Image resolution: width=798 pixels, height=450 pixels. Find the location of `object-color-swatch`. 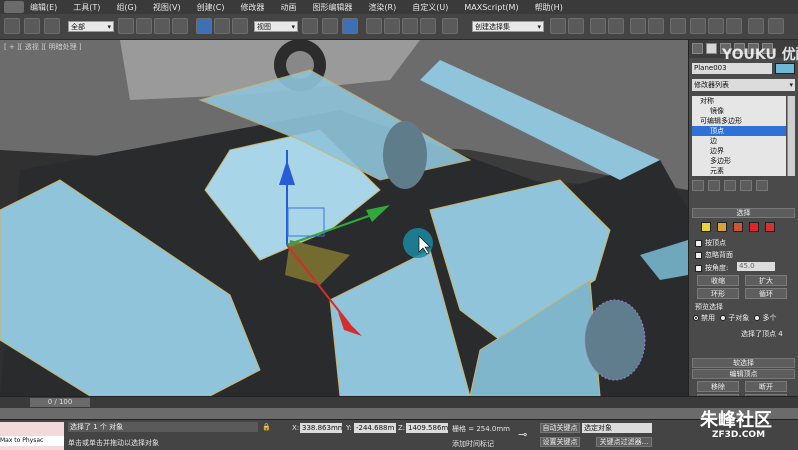

object-color-swatch is located at coordinates (785, 68).